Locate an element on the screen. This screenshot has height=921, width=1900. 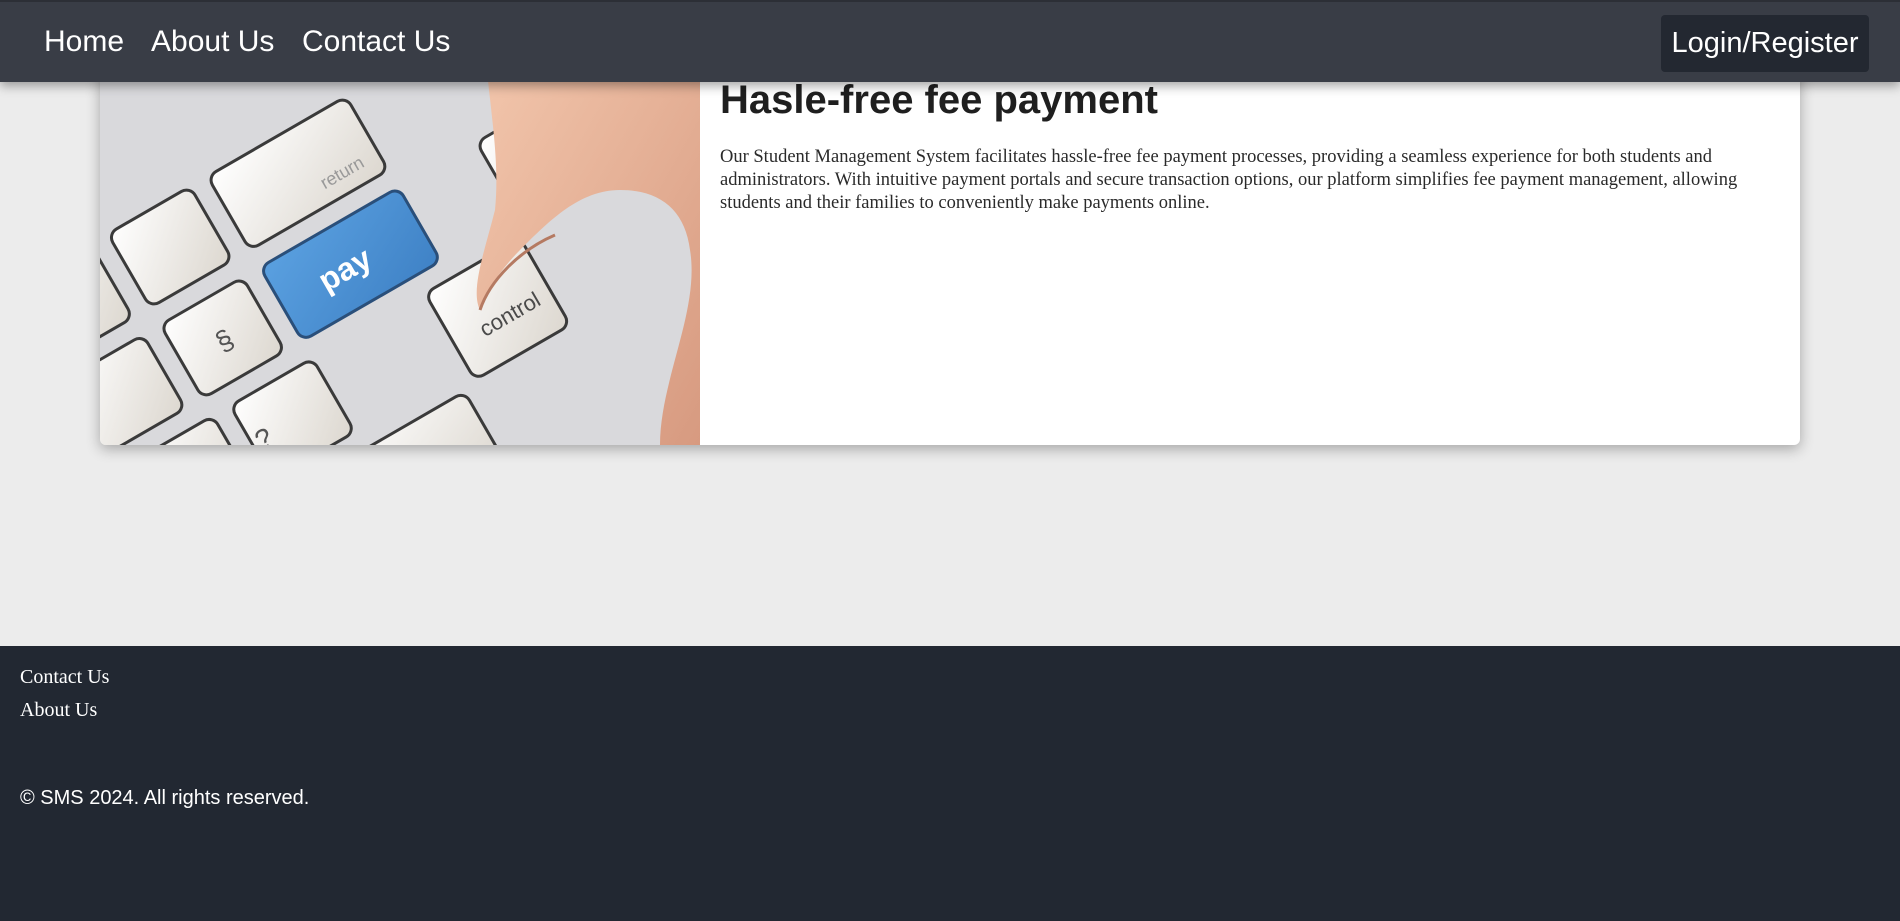
nav-link-contact-us: Contact Us is located at coordinates (376, 42).